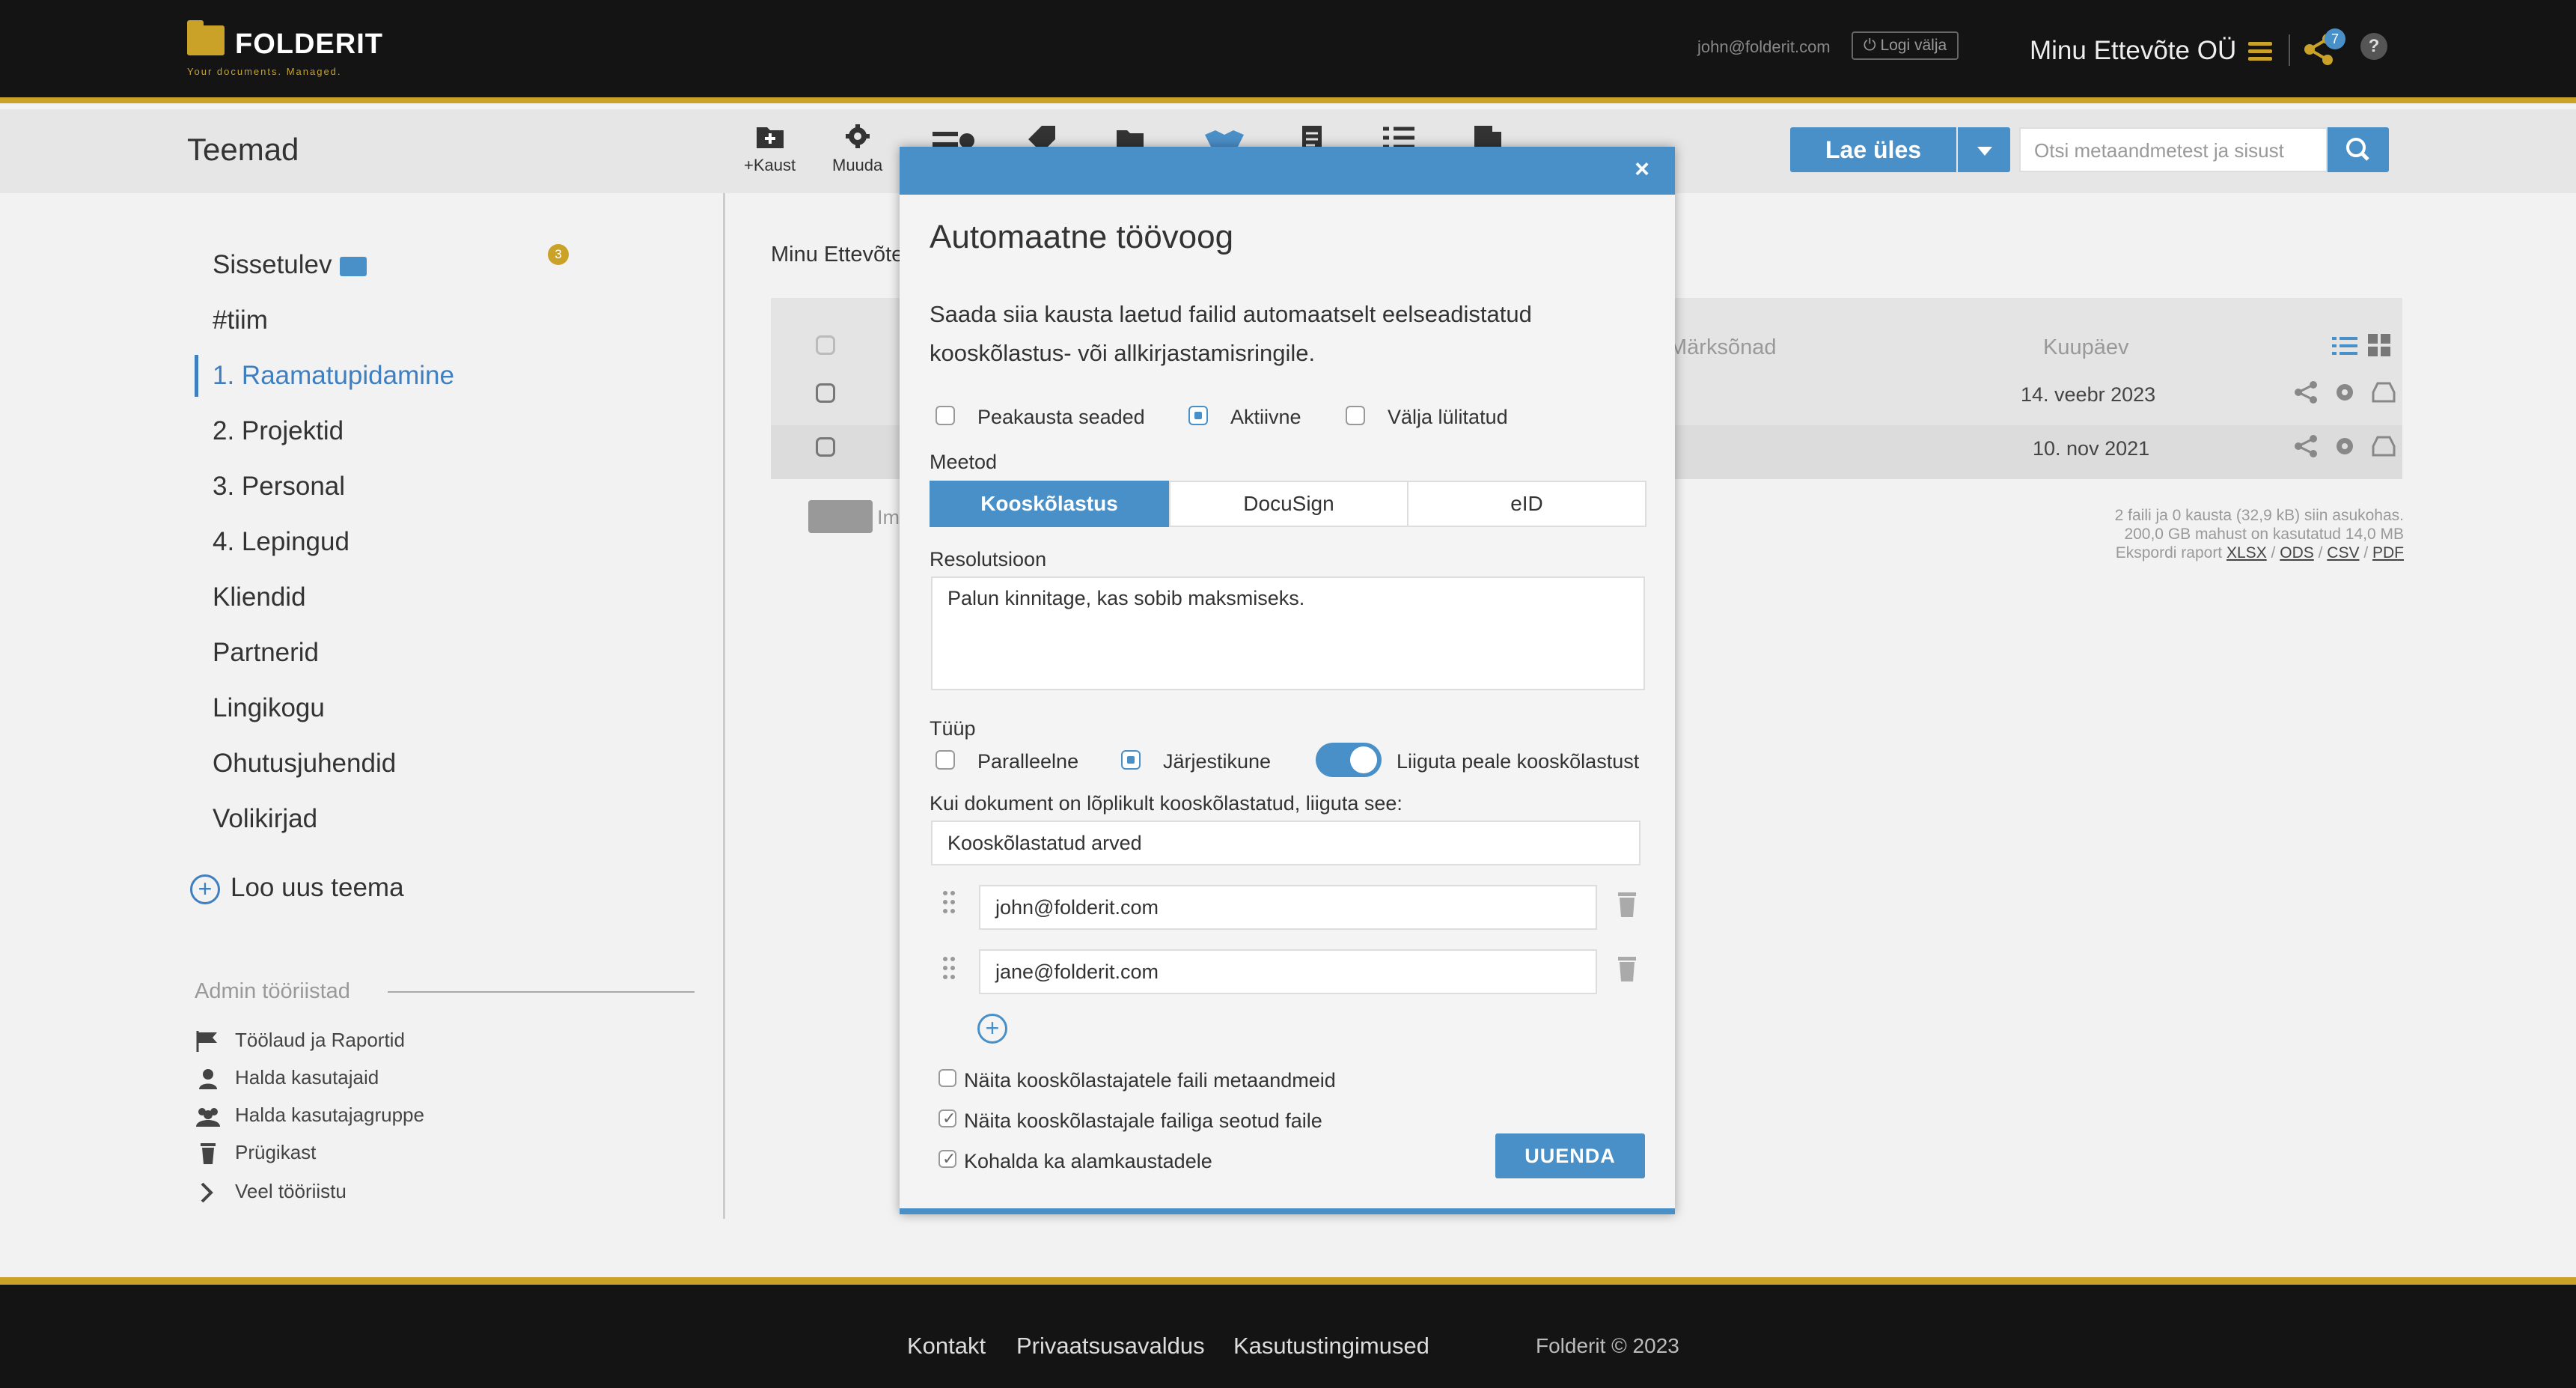 The image size is (2576, 1388). What do you see at coordinates (1198, 415) in the screenshot?
I see `status-active-radio` at bounding box center [1198, 415].